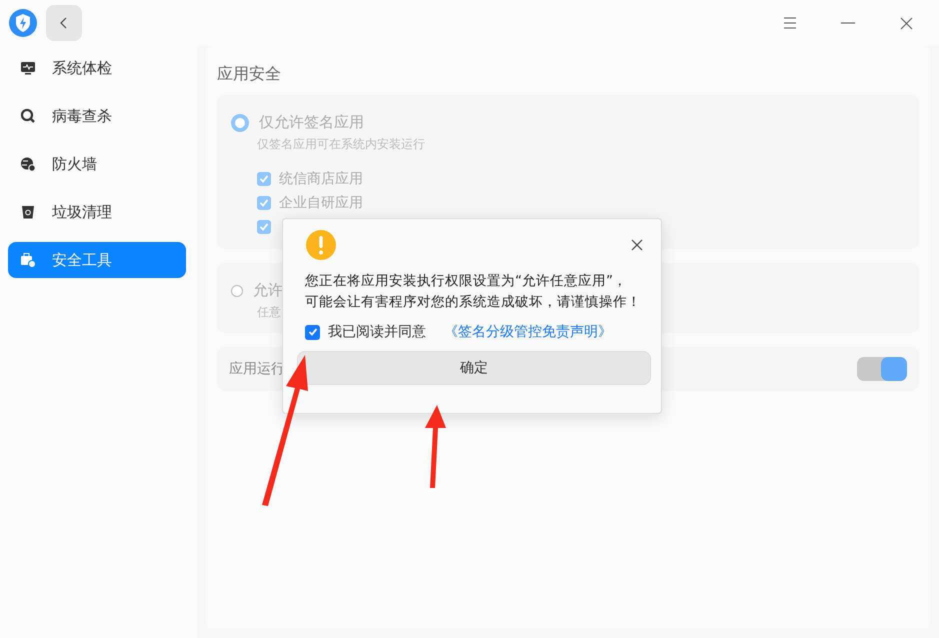 This screenshot has height=638, width=939. What do you see at coordinates (848, 23) in the screenshot?
I see `minimize-icon` at bounding box center [848, 23].